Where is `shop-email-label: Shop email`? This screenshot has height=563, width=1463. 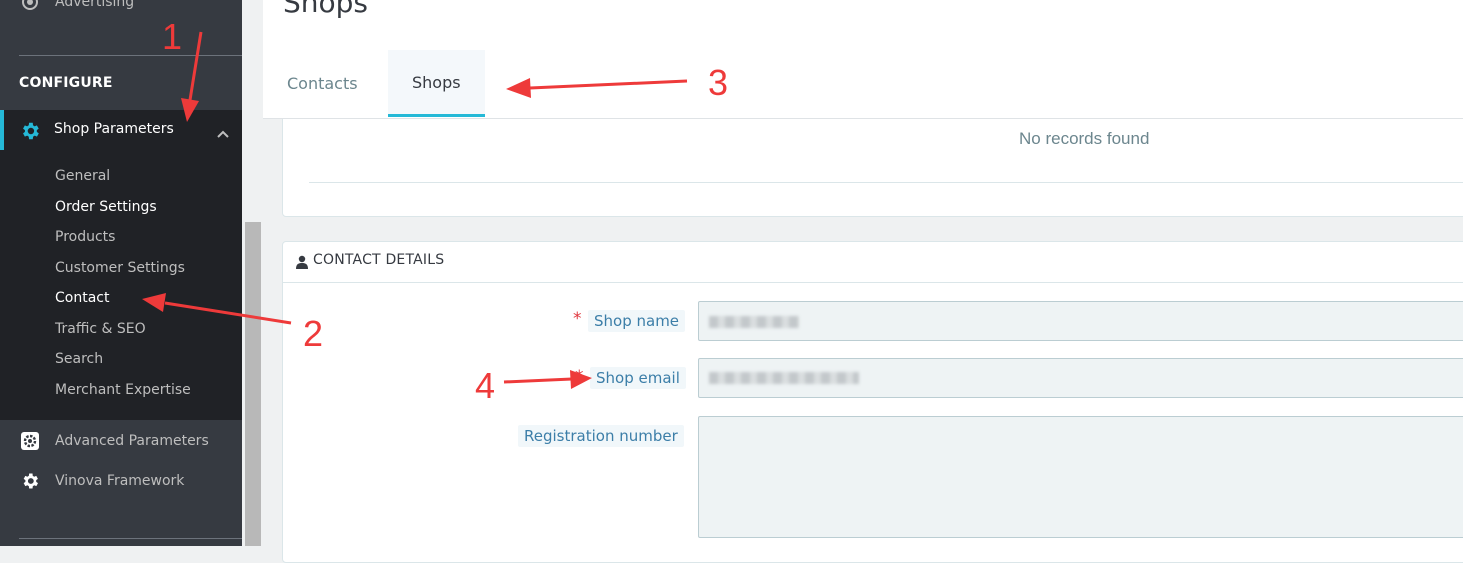 shop-email-label: Shop email is located at coordinates (638, 378).